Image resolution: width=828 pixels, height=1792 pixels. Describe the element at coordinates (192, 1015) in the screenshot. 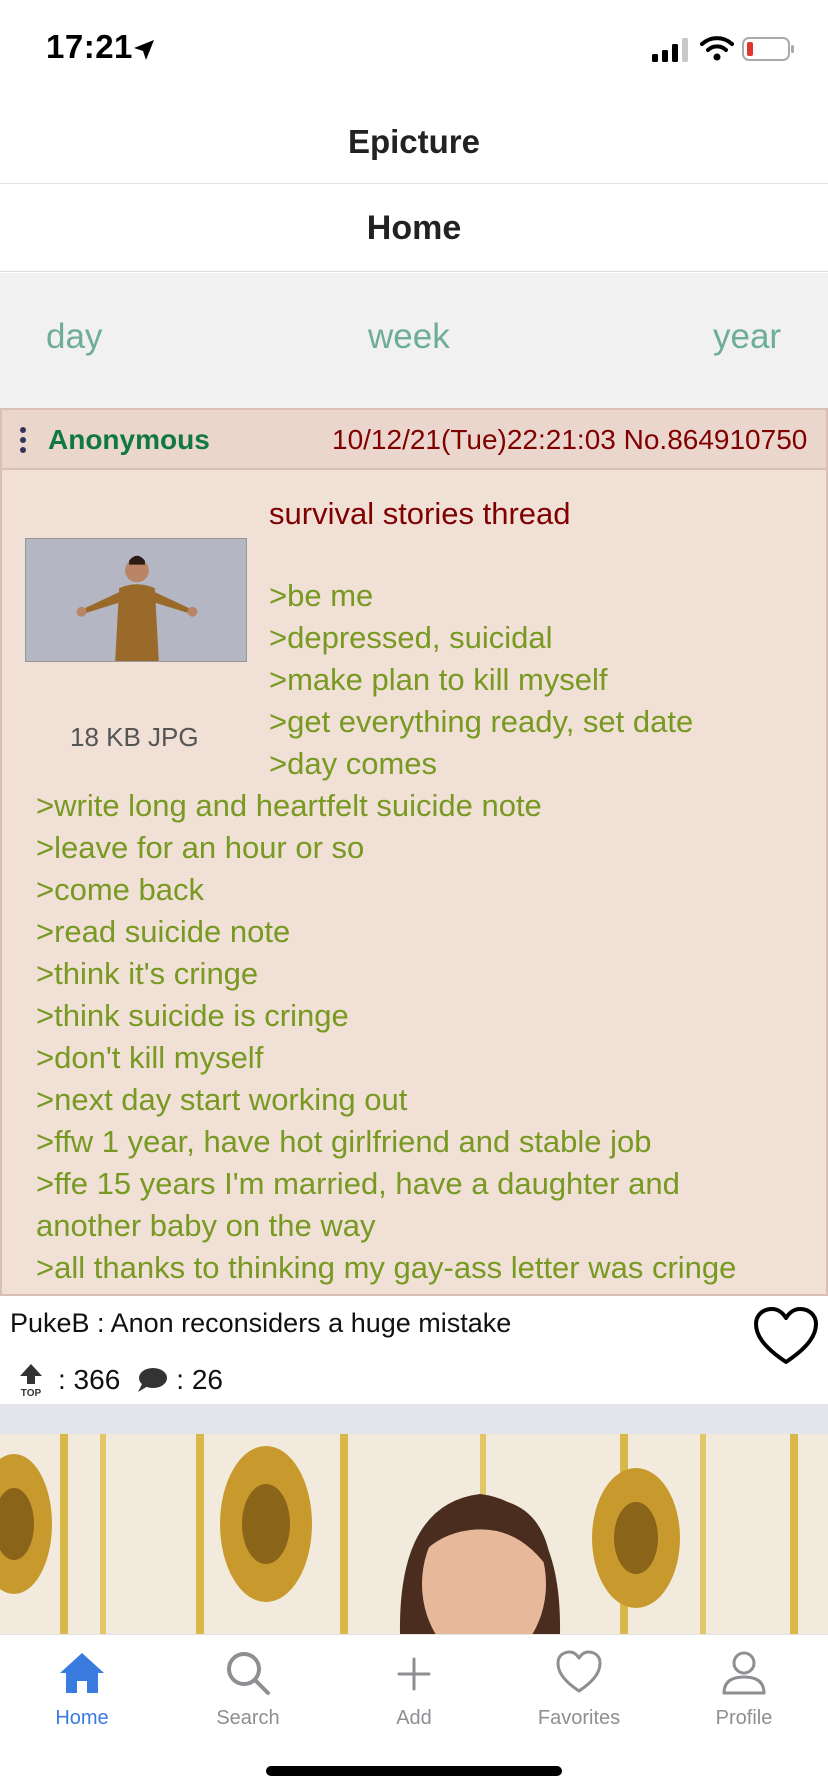

I see `greentext-line: >think suicide is cringe` at that location.